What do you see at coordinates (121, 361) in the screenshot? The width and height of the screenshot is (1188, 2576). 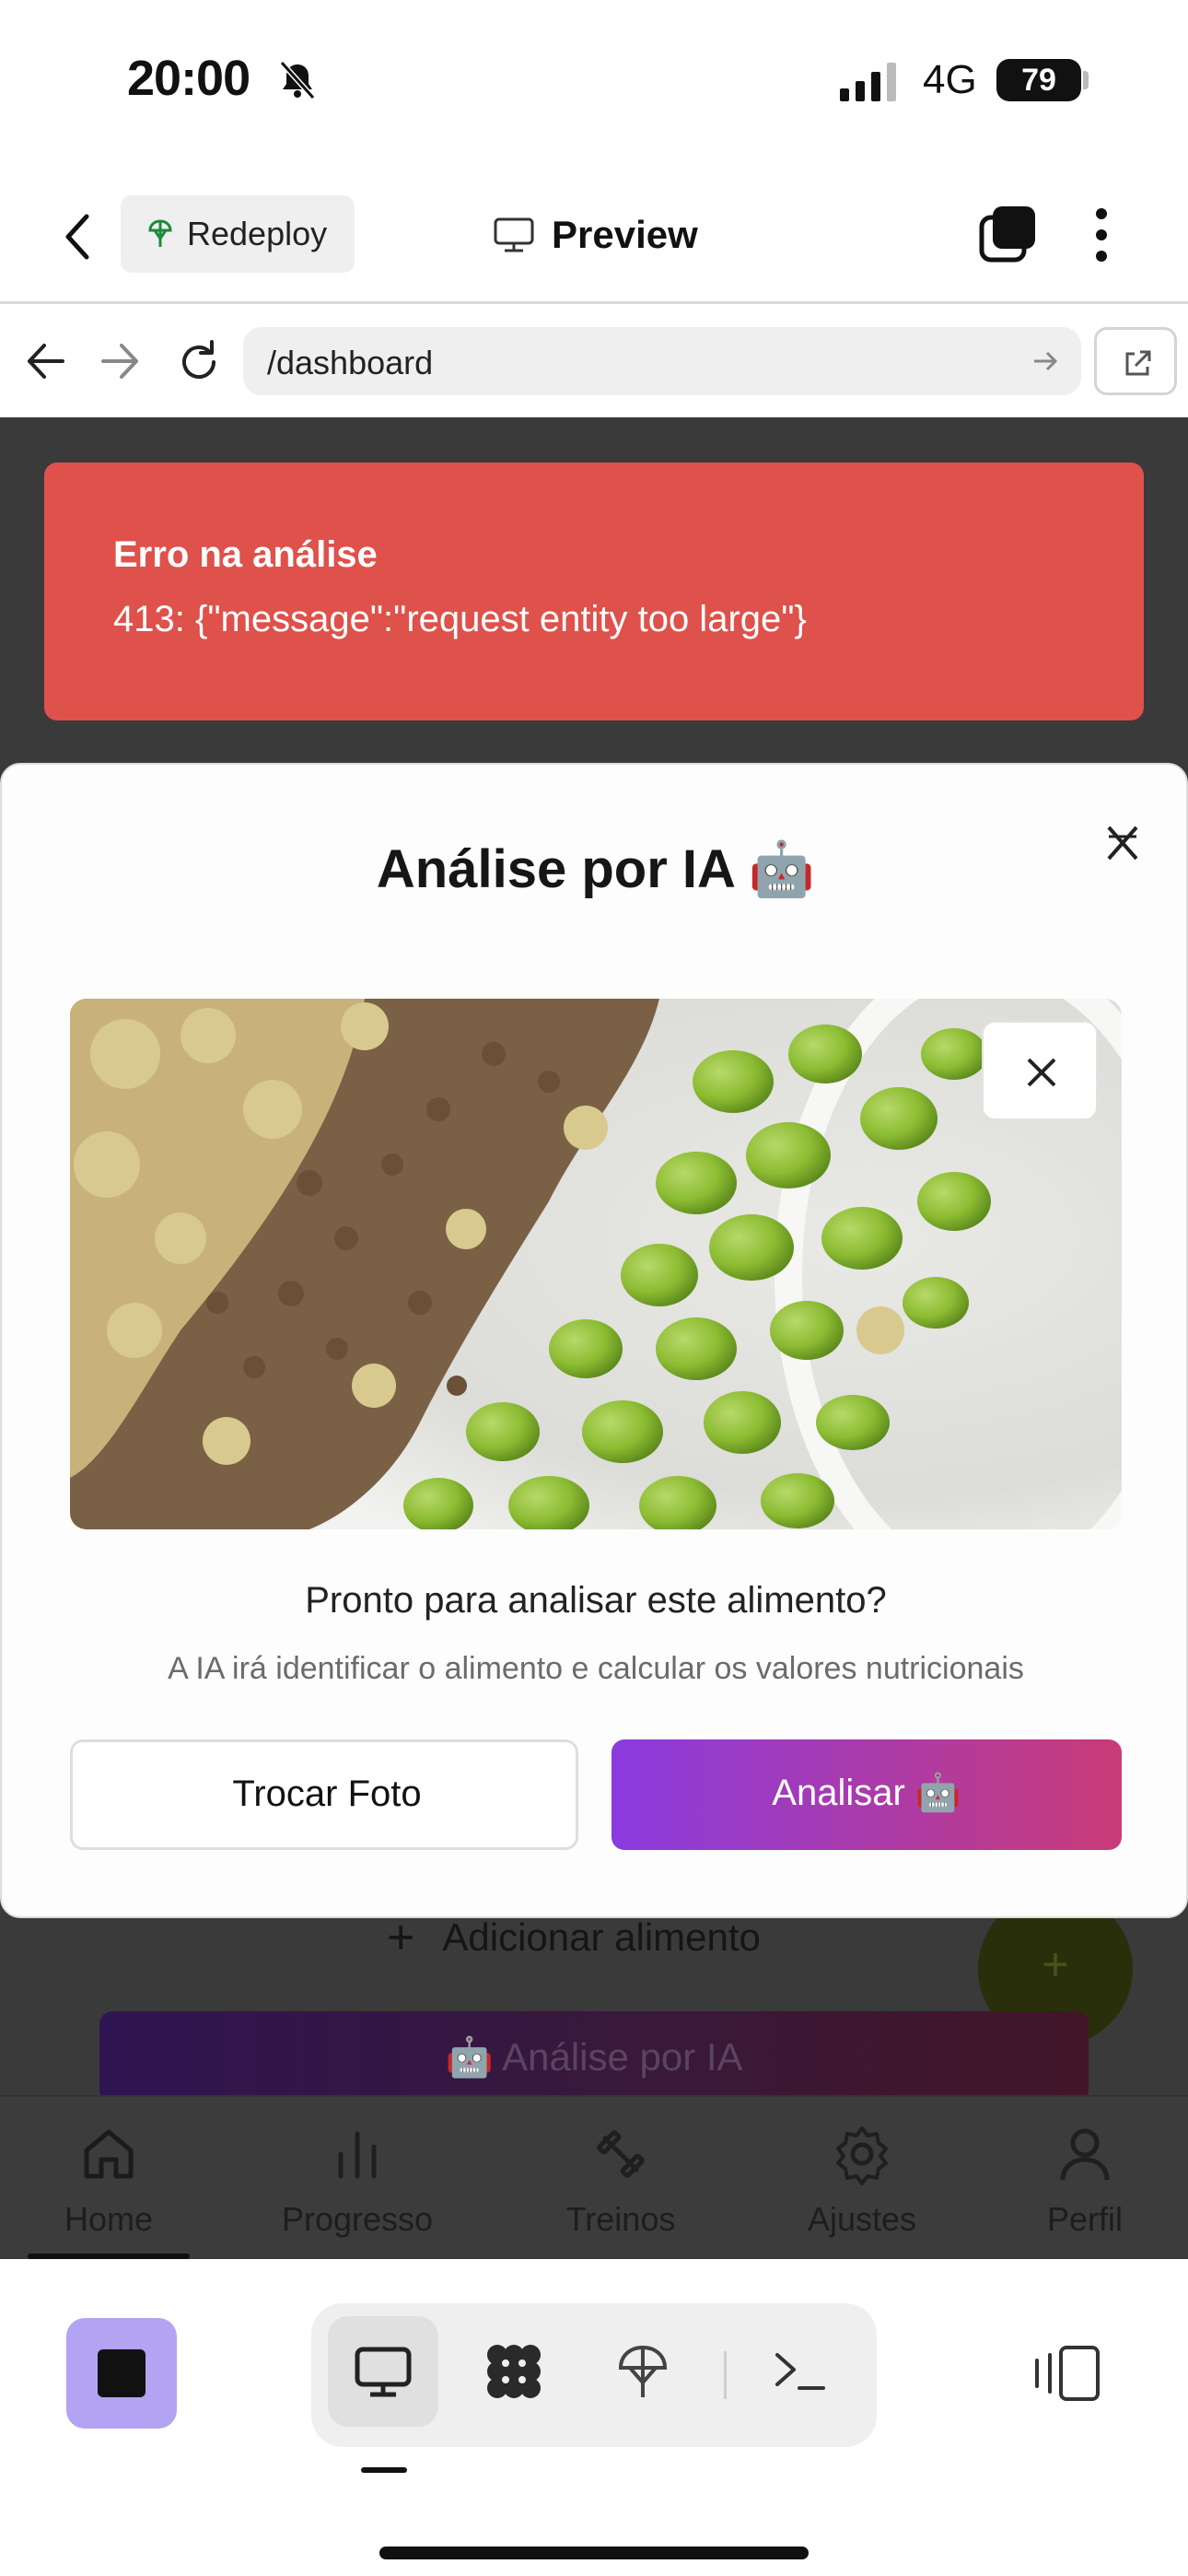 I see `arrow-right-icon` at bounding box center [121, 361].